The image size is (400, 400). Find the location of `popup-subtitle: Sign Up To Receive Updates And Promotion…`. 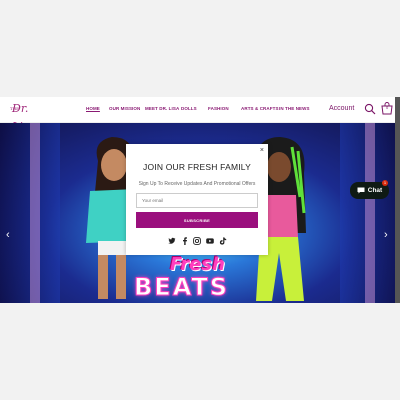

popup-subtitle: Sign Up To Receive Updates And Promotion… is located at coordinates (197, 184).